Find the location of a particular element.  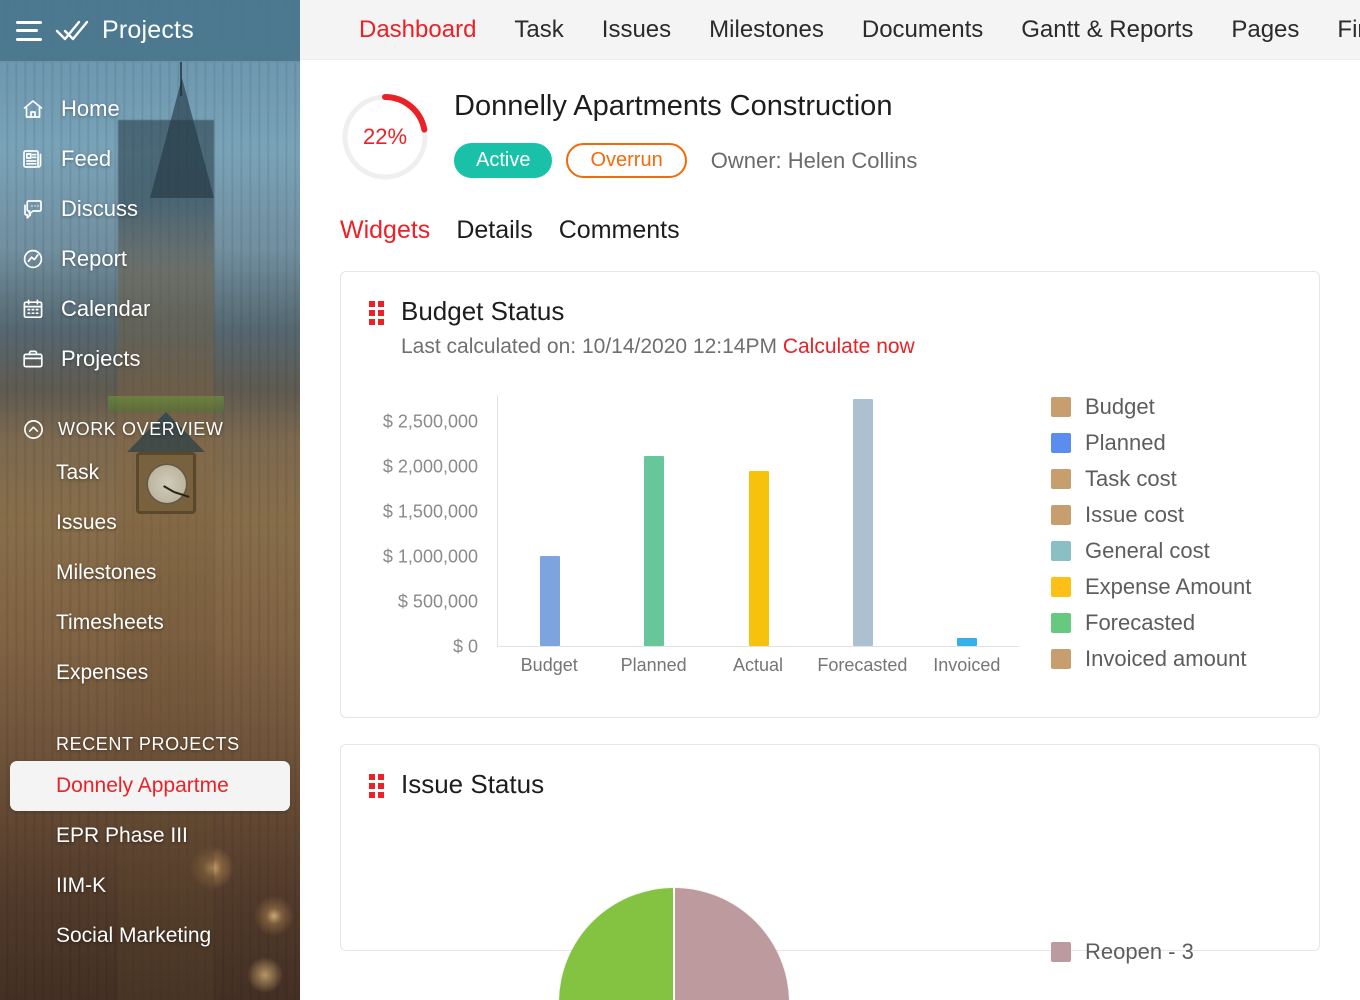

sidebar-item-label: Projects is located at coordinates (101, 358).